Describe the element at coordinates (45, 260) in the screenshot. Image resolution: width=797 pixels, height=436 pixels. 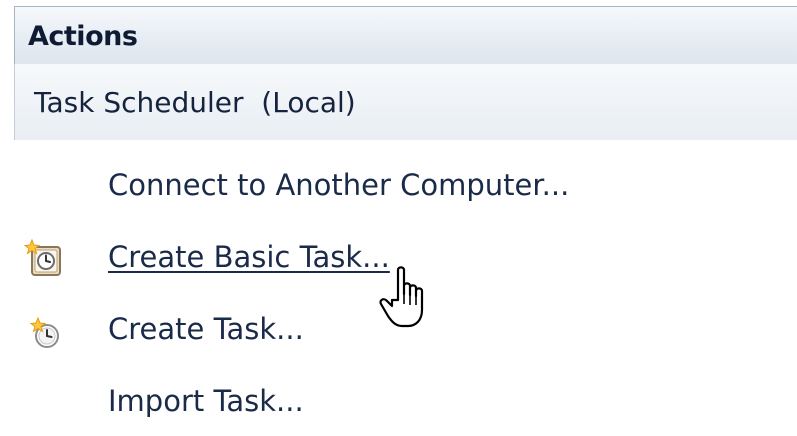
I see `create-basic-task-icon` at that location.